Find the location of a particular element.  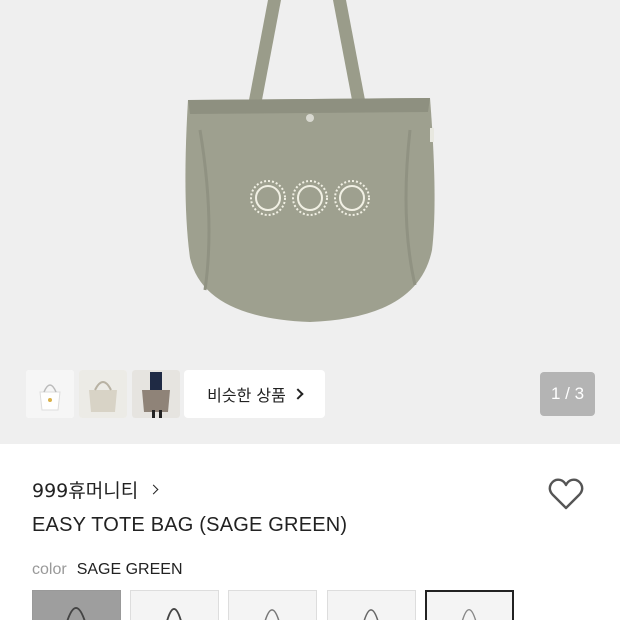

brand-link: 999휴머니티 is located at coordinates (95, 489).